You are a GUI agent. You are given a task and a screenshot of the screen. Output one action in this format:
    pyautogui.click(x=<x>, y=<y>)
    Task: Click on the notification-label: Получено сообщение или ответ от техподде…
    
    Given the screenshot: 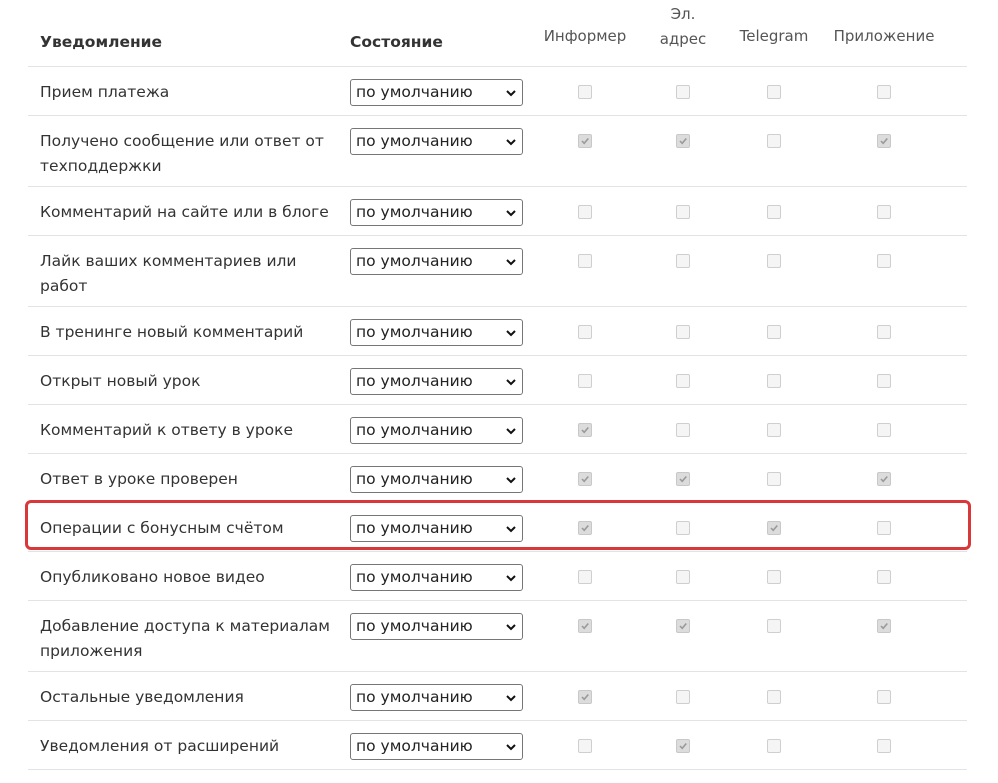 What is the action you would take?
    pyautogui.click(x=182, y=153)
    